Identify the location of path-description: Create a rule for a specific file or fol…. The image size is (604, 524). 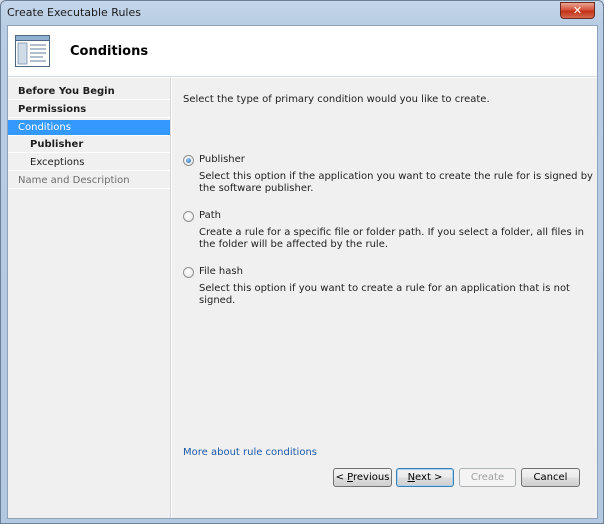
(391, 238).